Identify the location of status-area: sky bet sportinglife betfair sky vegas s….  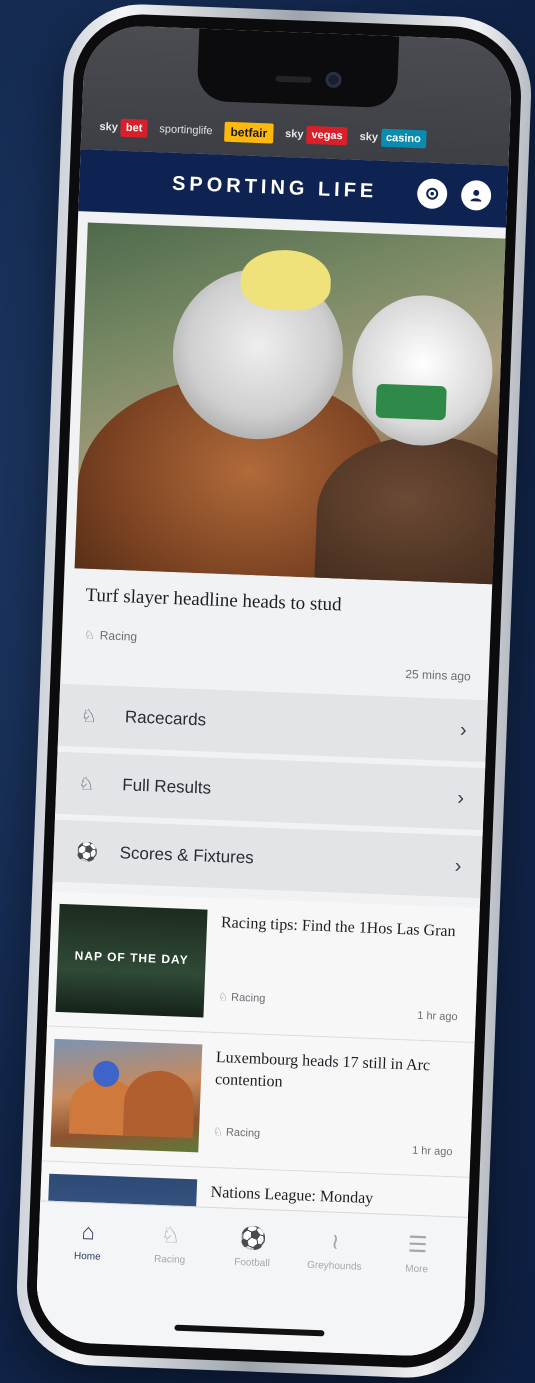
(297, 95).